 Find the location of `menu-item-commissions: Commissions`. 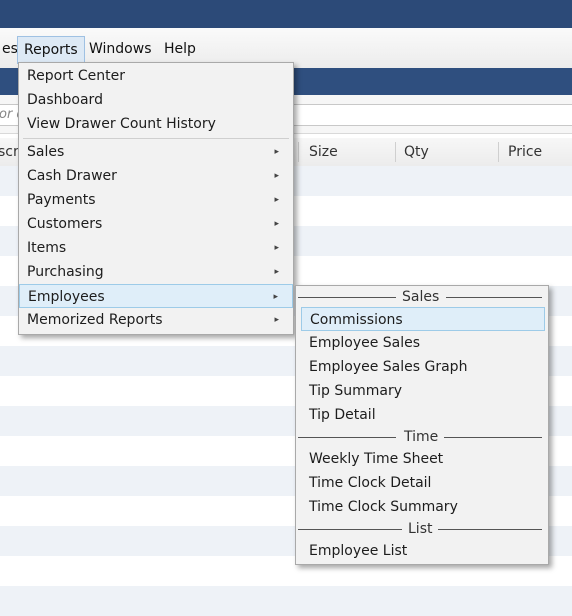

menu-item-commissions: Commissions is located at coordinates (423, 319).